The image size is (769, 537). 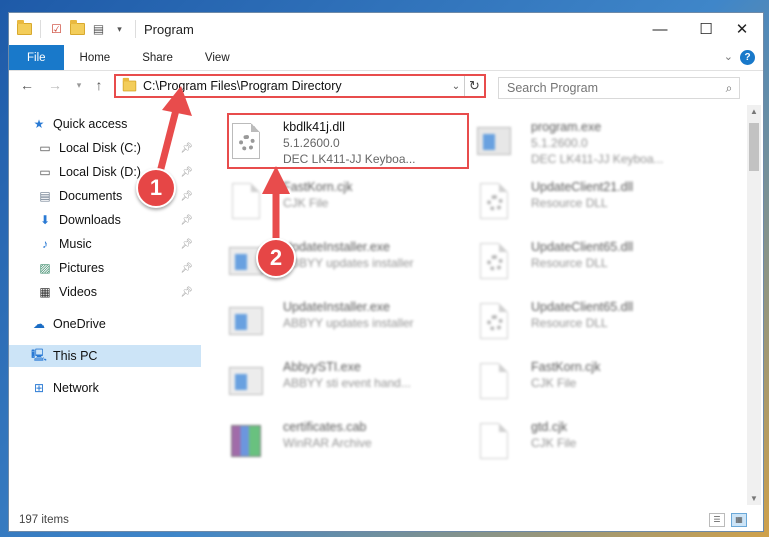 I want to click on new-folder-icon, so click(x=77, y=27).